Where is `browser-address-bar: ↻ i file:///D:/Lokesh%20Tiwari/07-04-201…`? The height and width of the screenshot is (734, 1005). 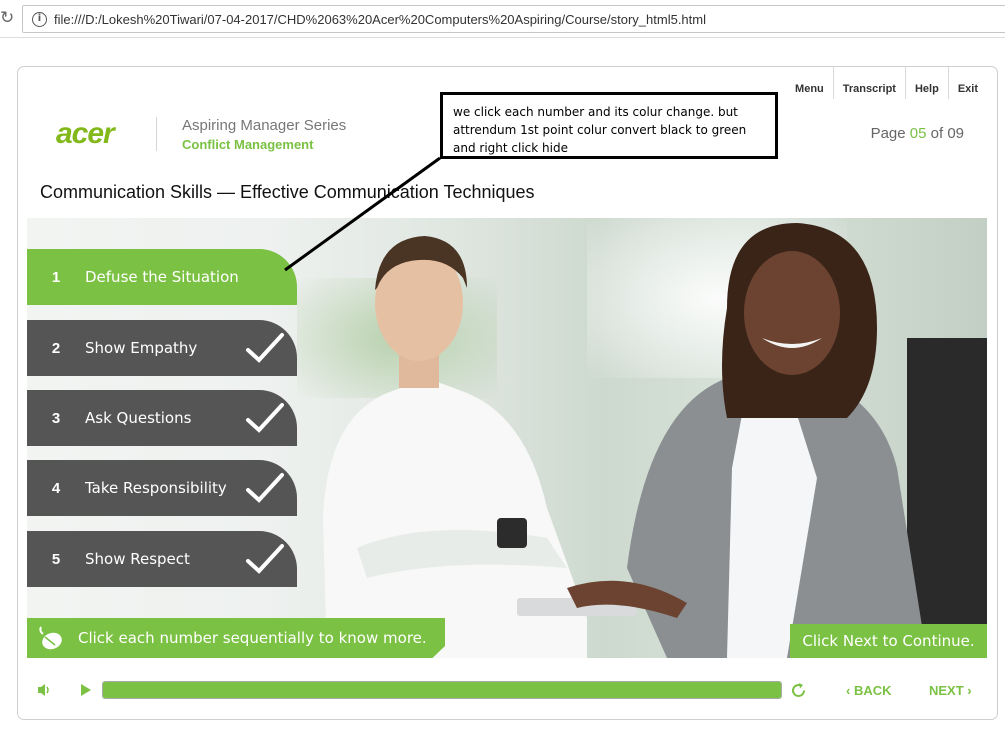
browser-address-bar: ↻ i file:///D:/Lokesh%20Tiwari/07-04-201… is located at coordinates (502, 19).